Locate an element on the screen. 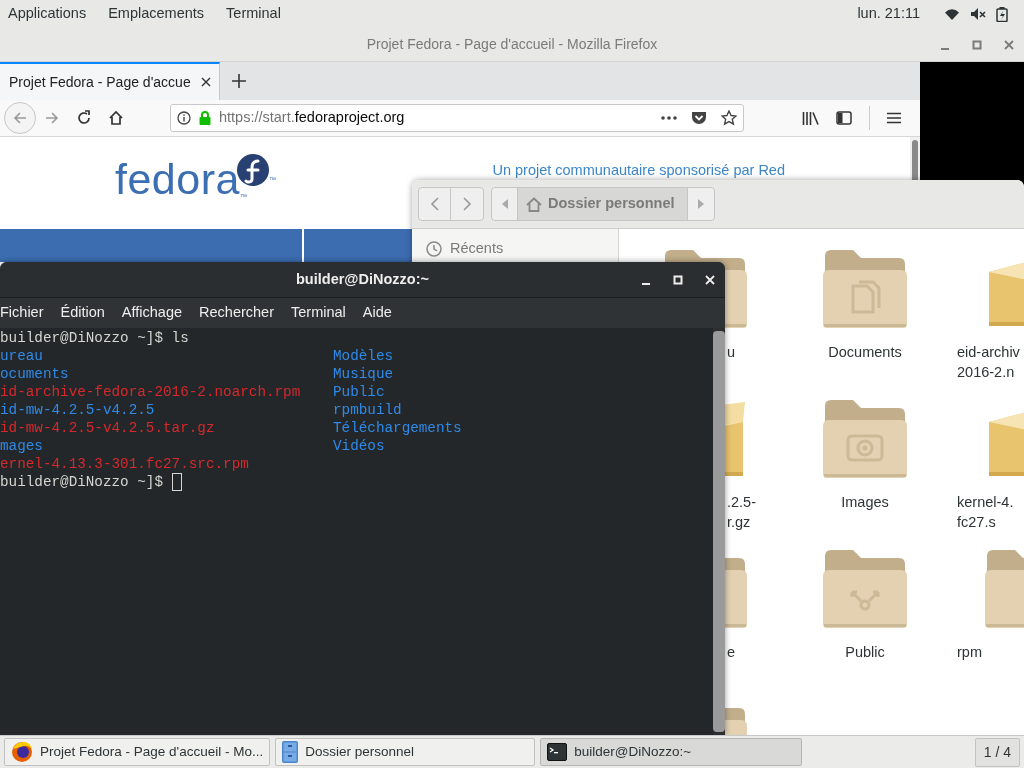  terminal-text: Public is located at coordinates (359, 392).